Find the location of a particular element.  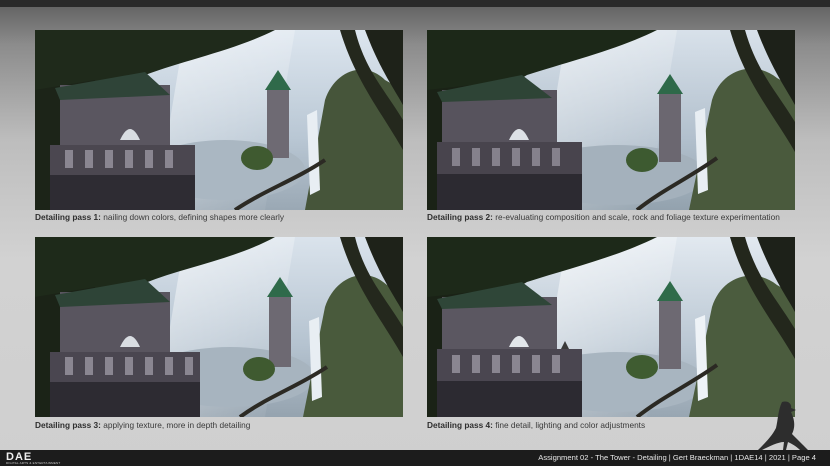

top-bar is located at coordinates (415, 3).